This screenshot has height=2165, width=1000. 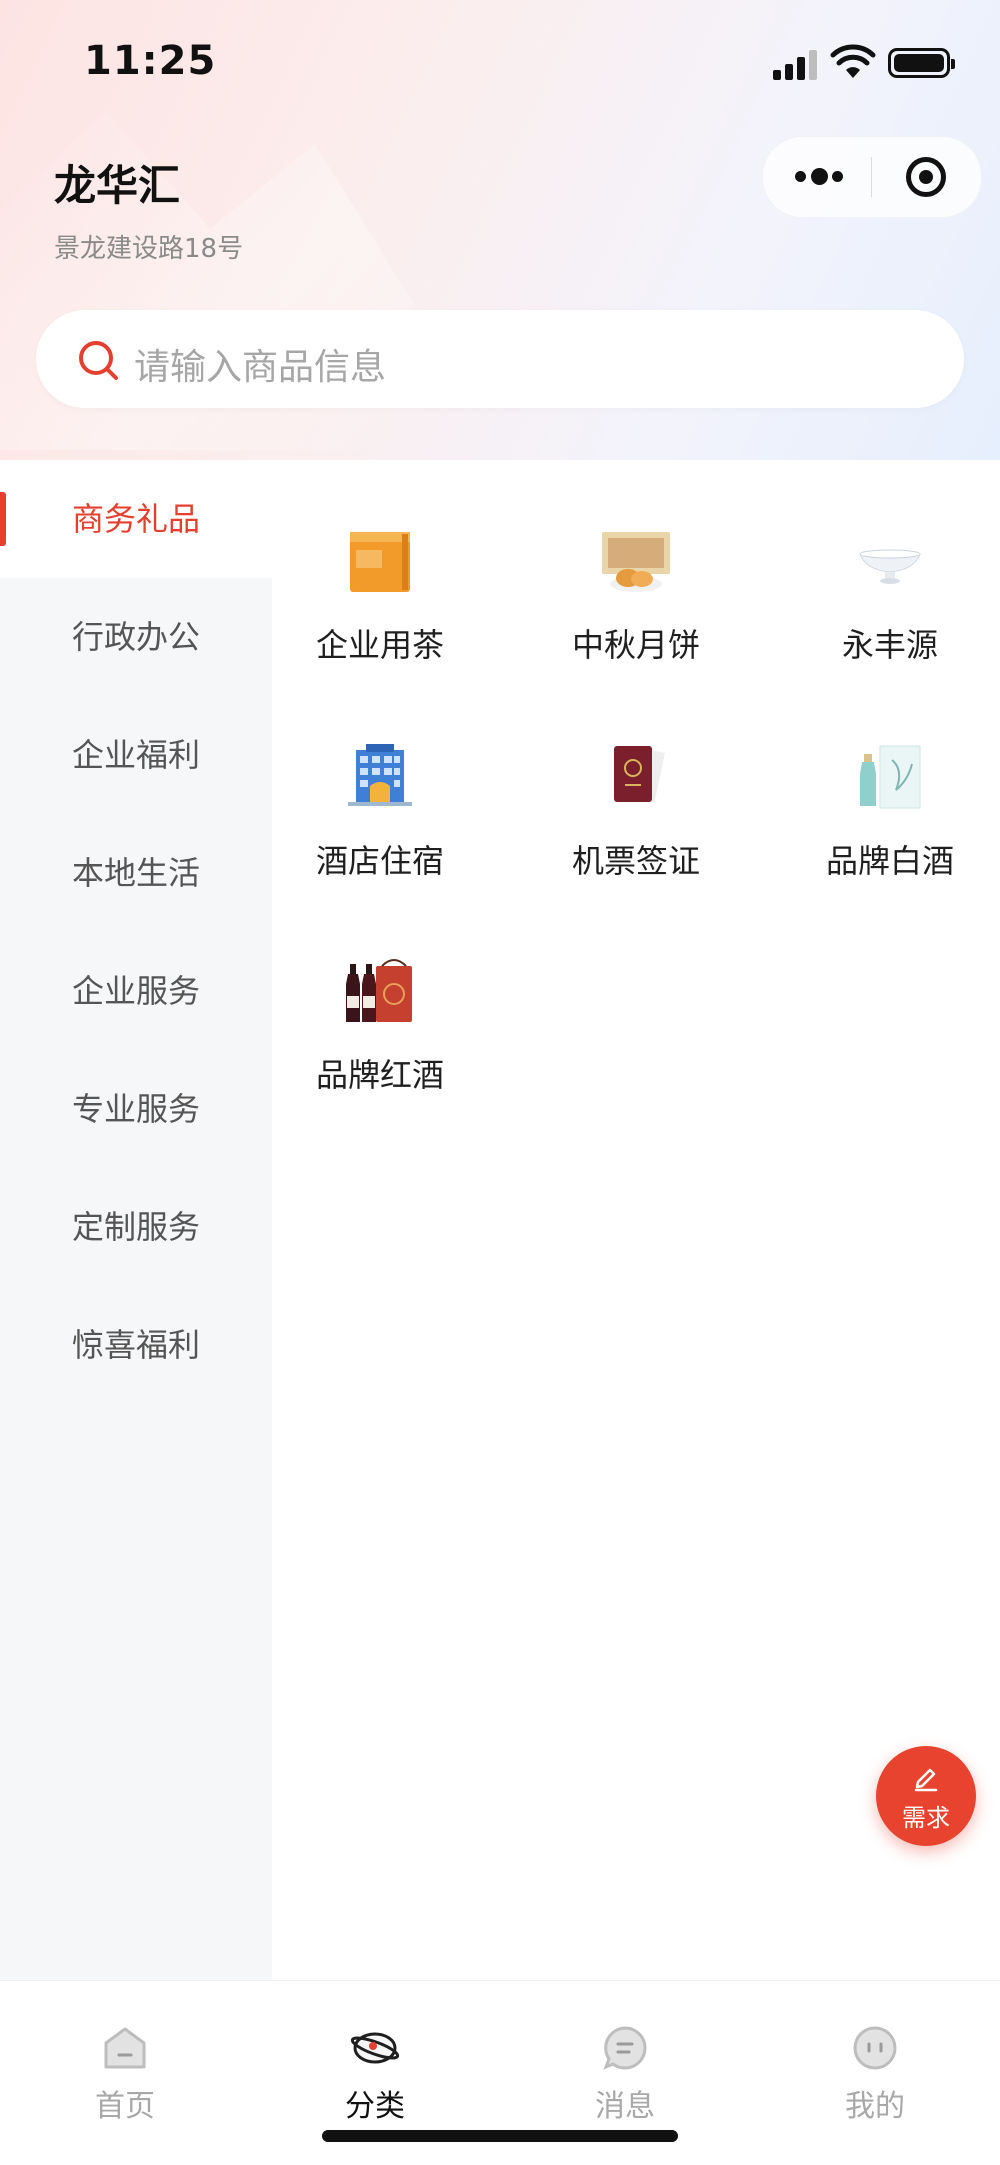 I want to click on category-label: 酒店住宿, so click(x=379, y=861).